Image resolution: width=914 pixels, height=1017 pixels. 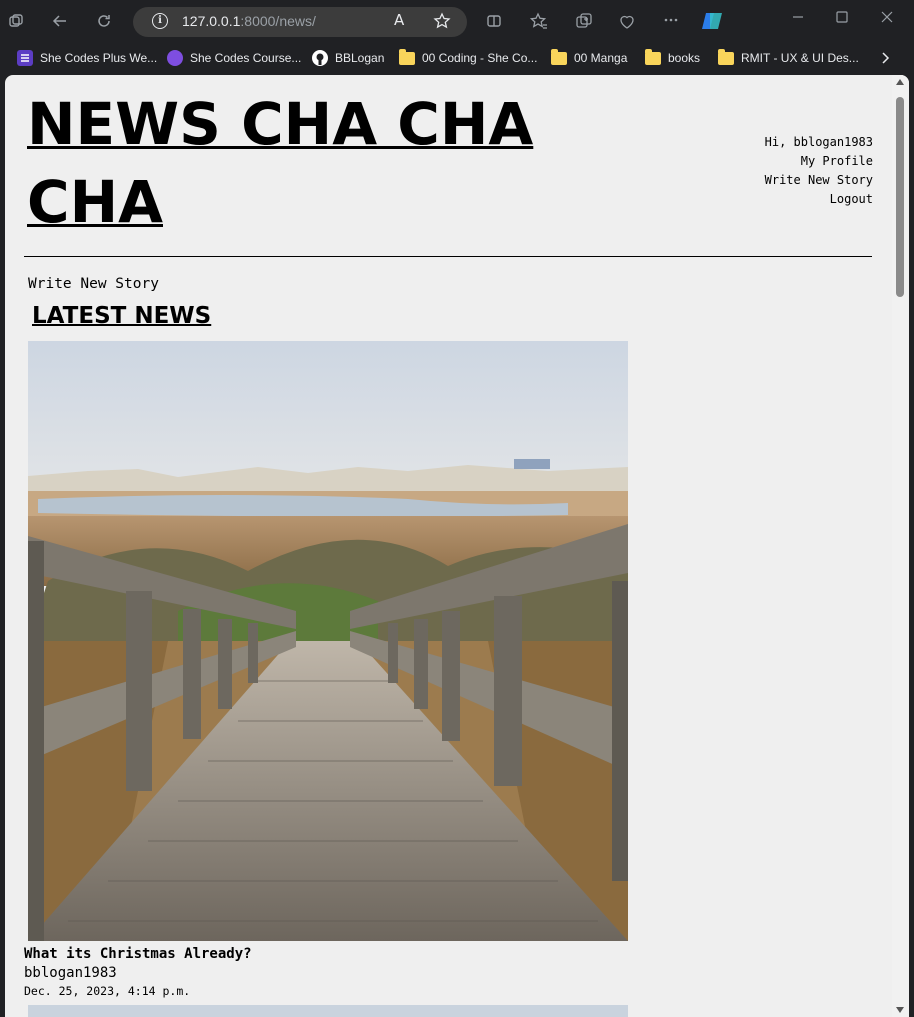 I want to click on chevron-right-icon, so click(x=885, y=59).